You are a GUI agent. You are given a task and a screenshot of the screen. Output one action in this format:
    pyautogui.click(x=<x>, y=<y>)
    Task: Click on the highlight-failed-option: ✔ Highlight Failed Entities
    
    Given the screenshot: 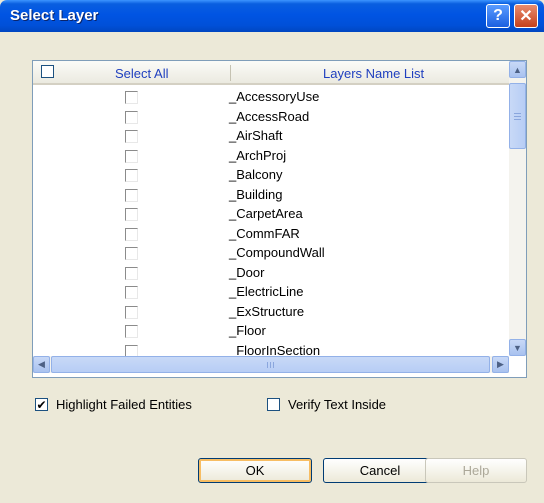 What is the action you would take?
    pyautogui.click(x=113, y=404)
    